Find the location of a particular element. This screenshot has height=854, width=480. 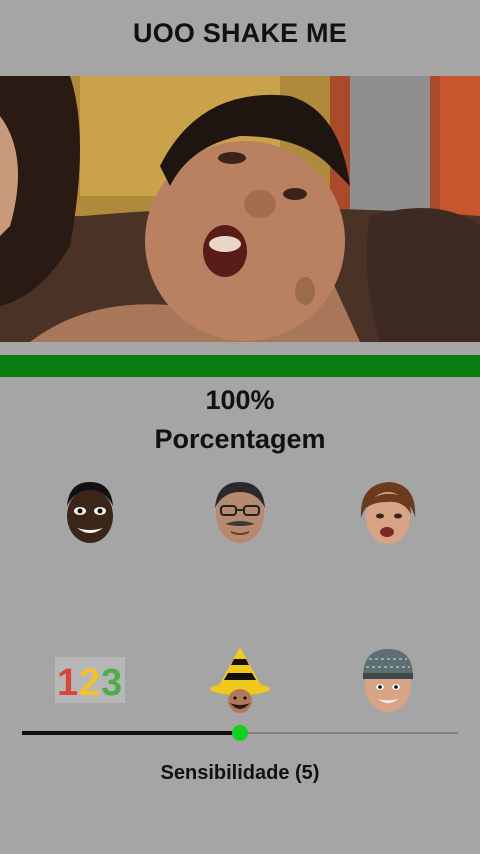

photo-separator is located at coordinates (240, 348).